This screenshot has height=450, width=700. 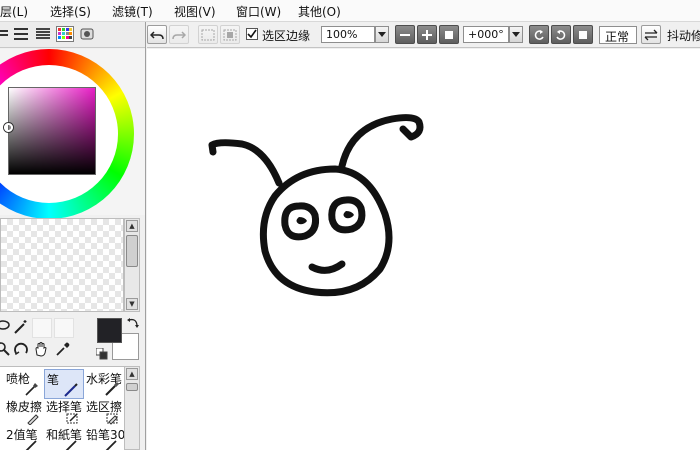 I want to click on selection-edge-checkbox, so click(x=252, y=34).